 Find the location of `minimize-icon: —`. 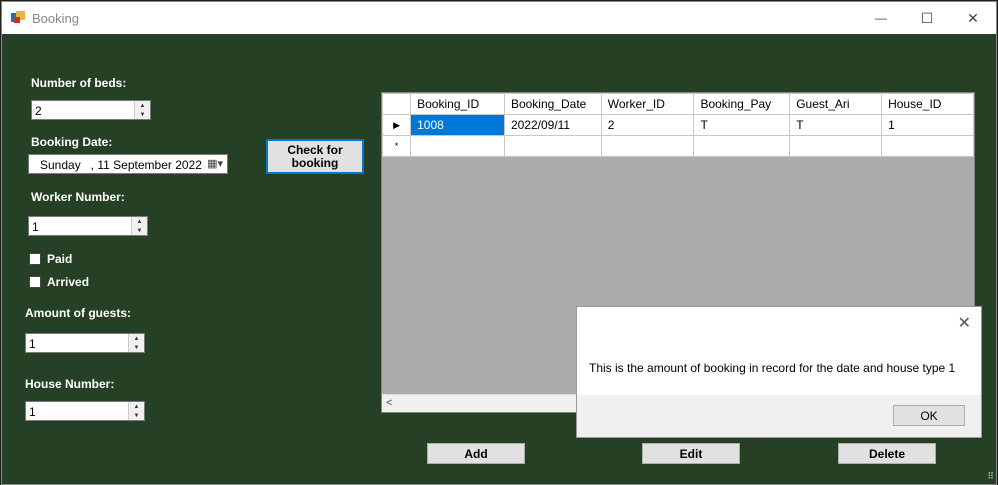

minimize-icon: — is located at coordinates (881, 18).